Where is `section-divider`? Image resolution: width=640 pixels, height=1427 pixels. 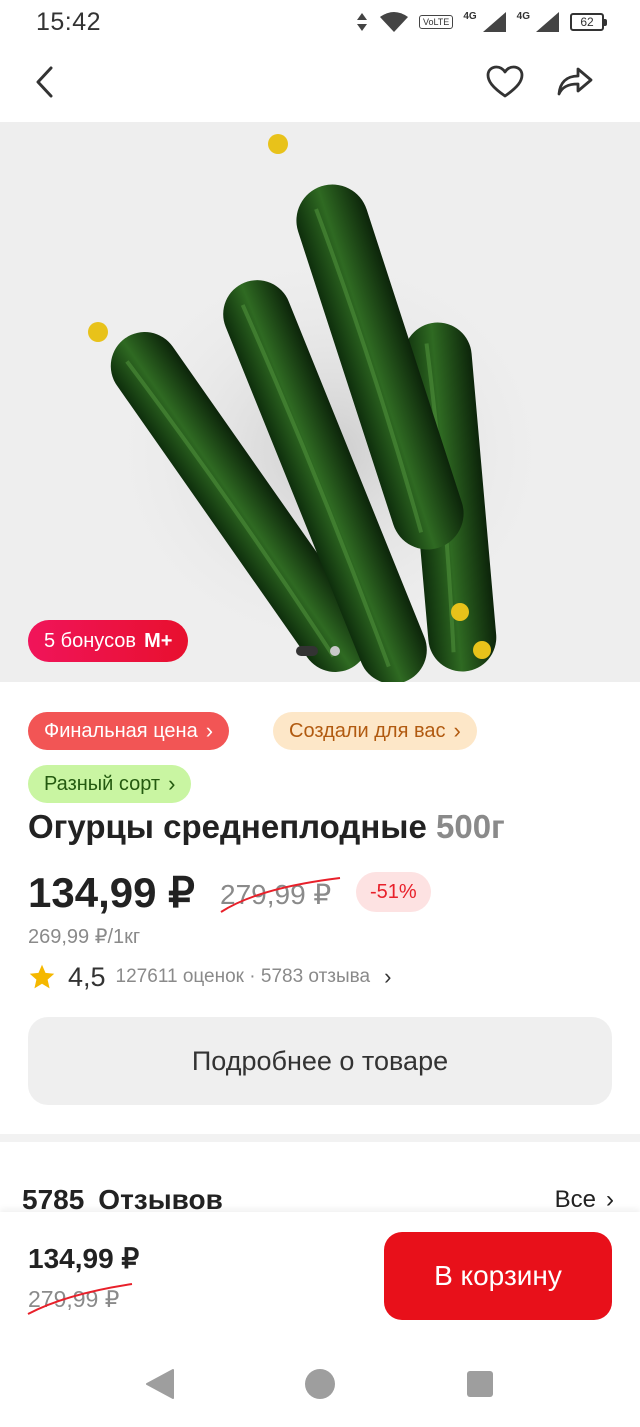
section-divider is located at coordinates (320, 1138).